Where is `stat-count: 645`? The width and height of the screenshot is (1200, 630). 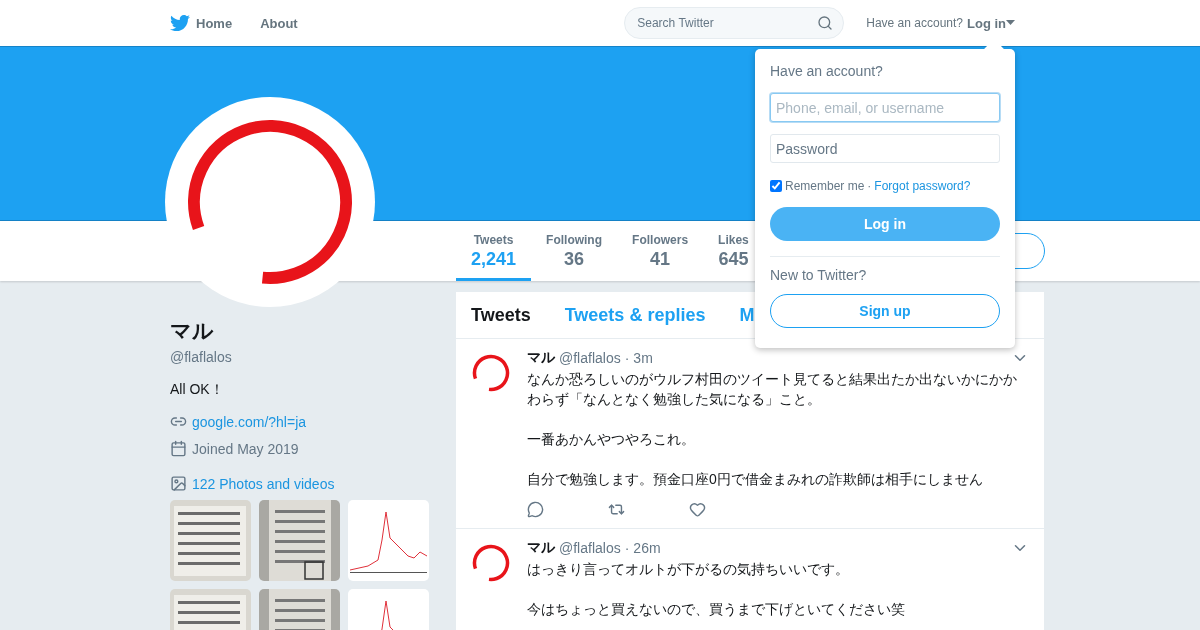
stat-count: 645 is located at coordinates (733, 259).